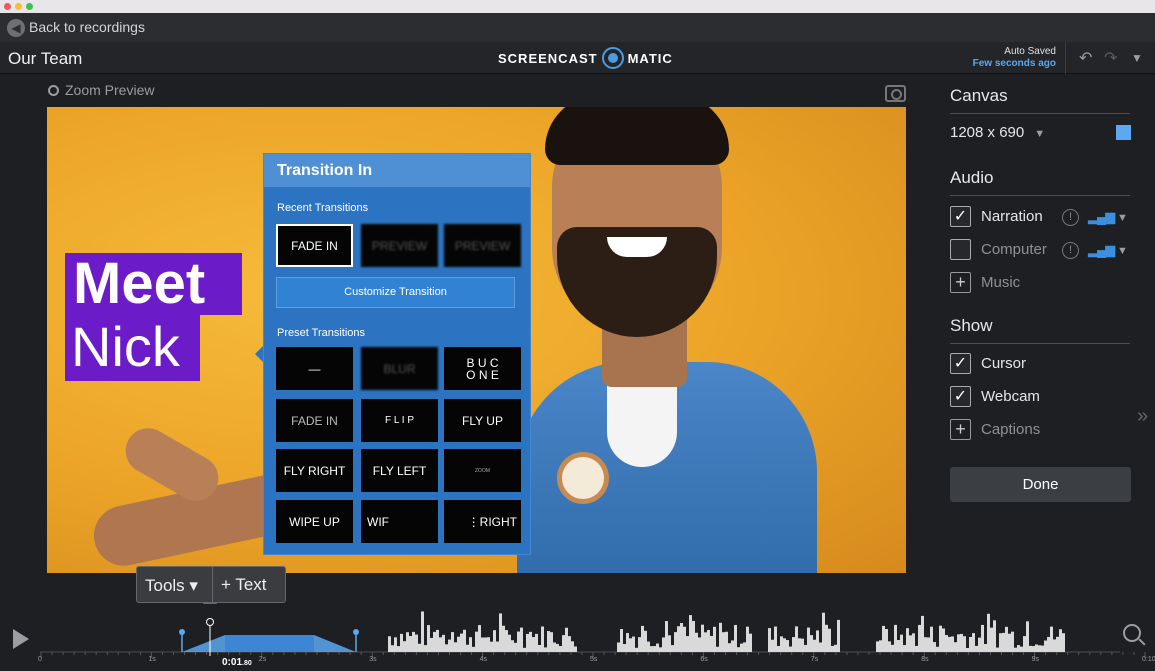 Image resolution: width=1155 pixels, height=671 pixels. What do you see at coordinates (7, 6) in the screenshot?
I see `close-window-icon` at bounding box center [7, 6].